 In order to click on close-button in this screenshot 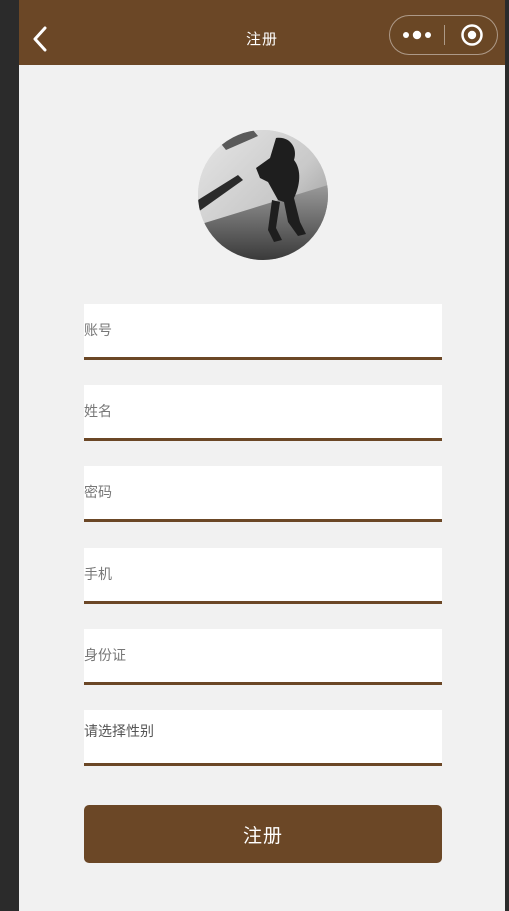, I will do `click(471, 35)`.